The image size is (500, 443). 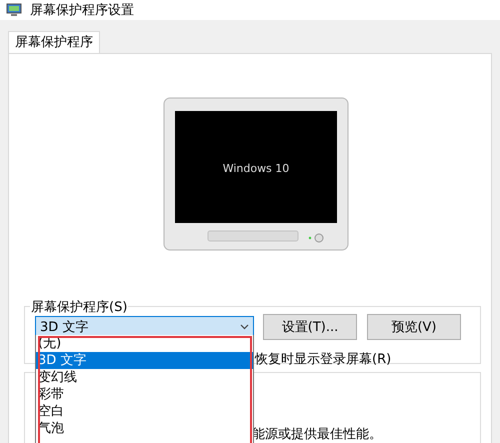 I want to click on dropdown-item: 3D 文字, so click(x=144, y=360).